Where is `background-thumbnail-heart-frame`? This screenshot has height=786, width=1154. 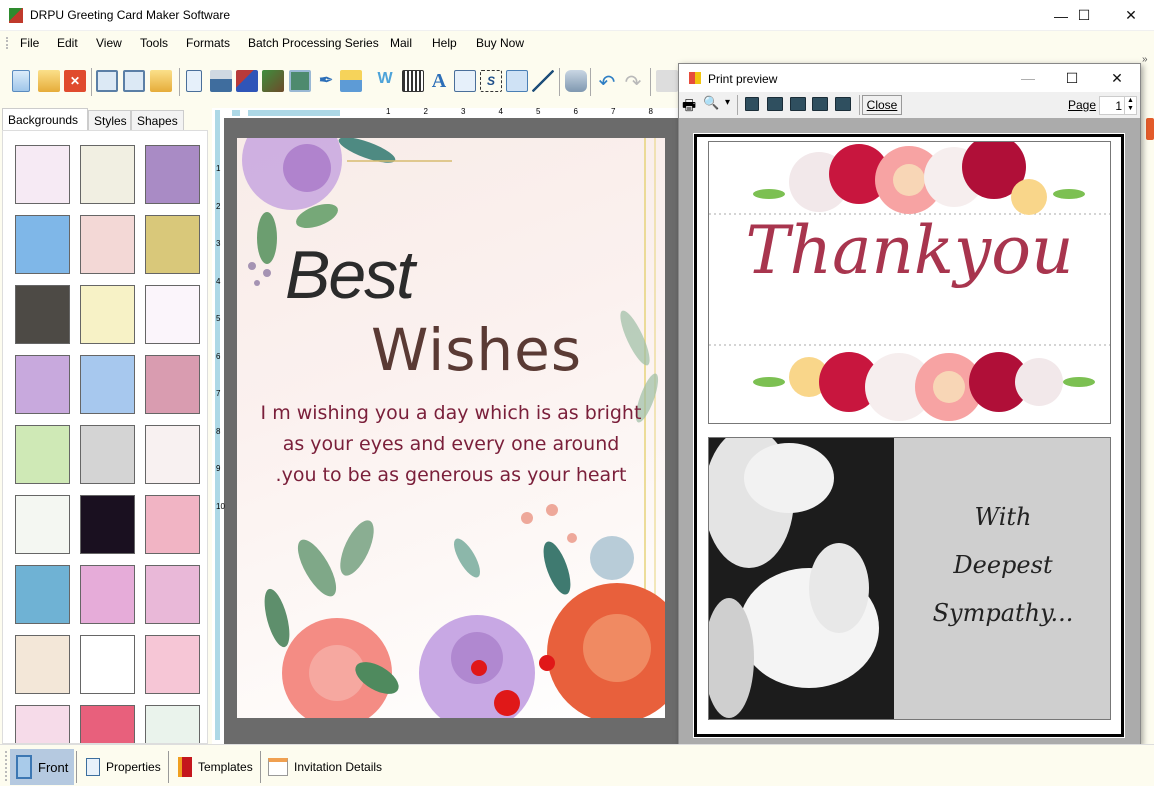
background-thumbnail-heart-frame is located at coordinates (107, 724).